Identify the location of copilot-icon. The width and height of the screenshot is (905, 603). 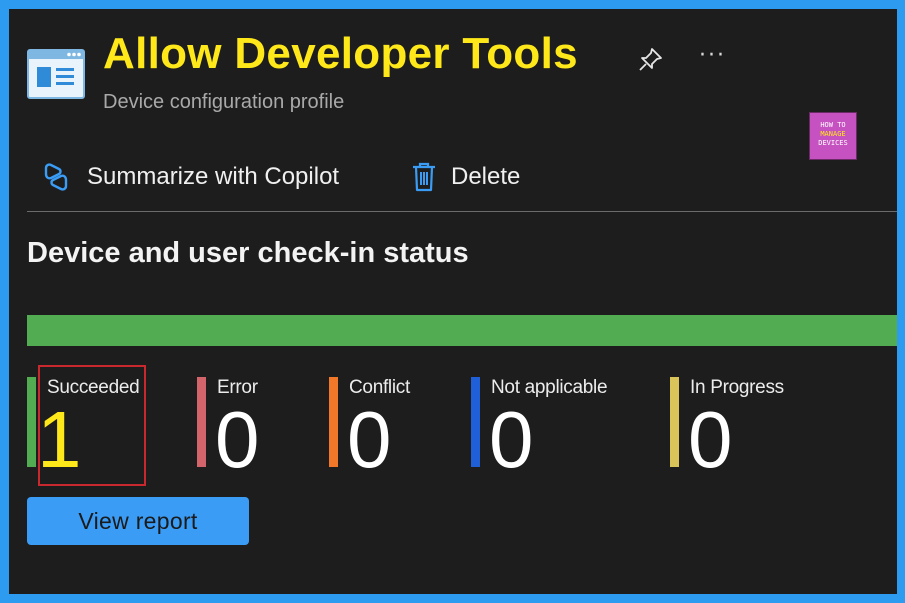
(56, 177).